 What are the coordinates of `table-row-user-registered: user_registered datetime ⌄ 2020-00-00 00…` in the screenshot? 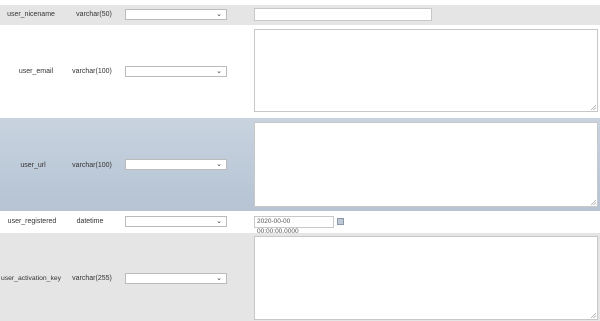 It's located at (300, 224).